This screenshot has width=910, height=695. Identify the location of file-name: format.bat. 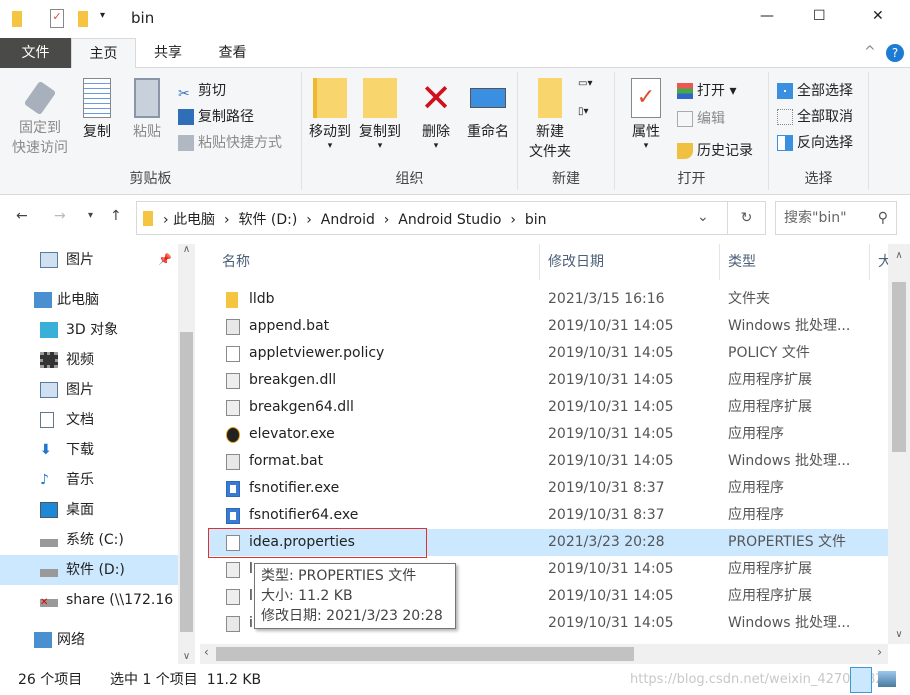
(286, 461).